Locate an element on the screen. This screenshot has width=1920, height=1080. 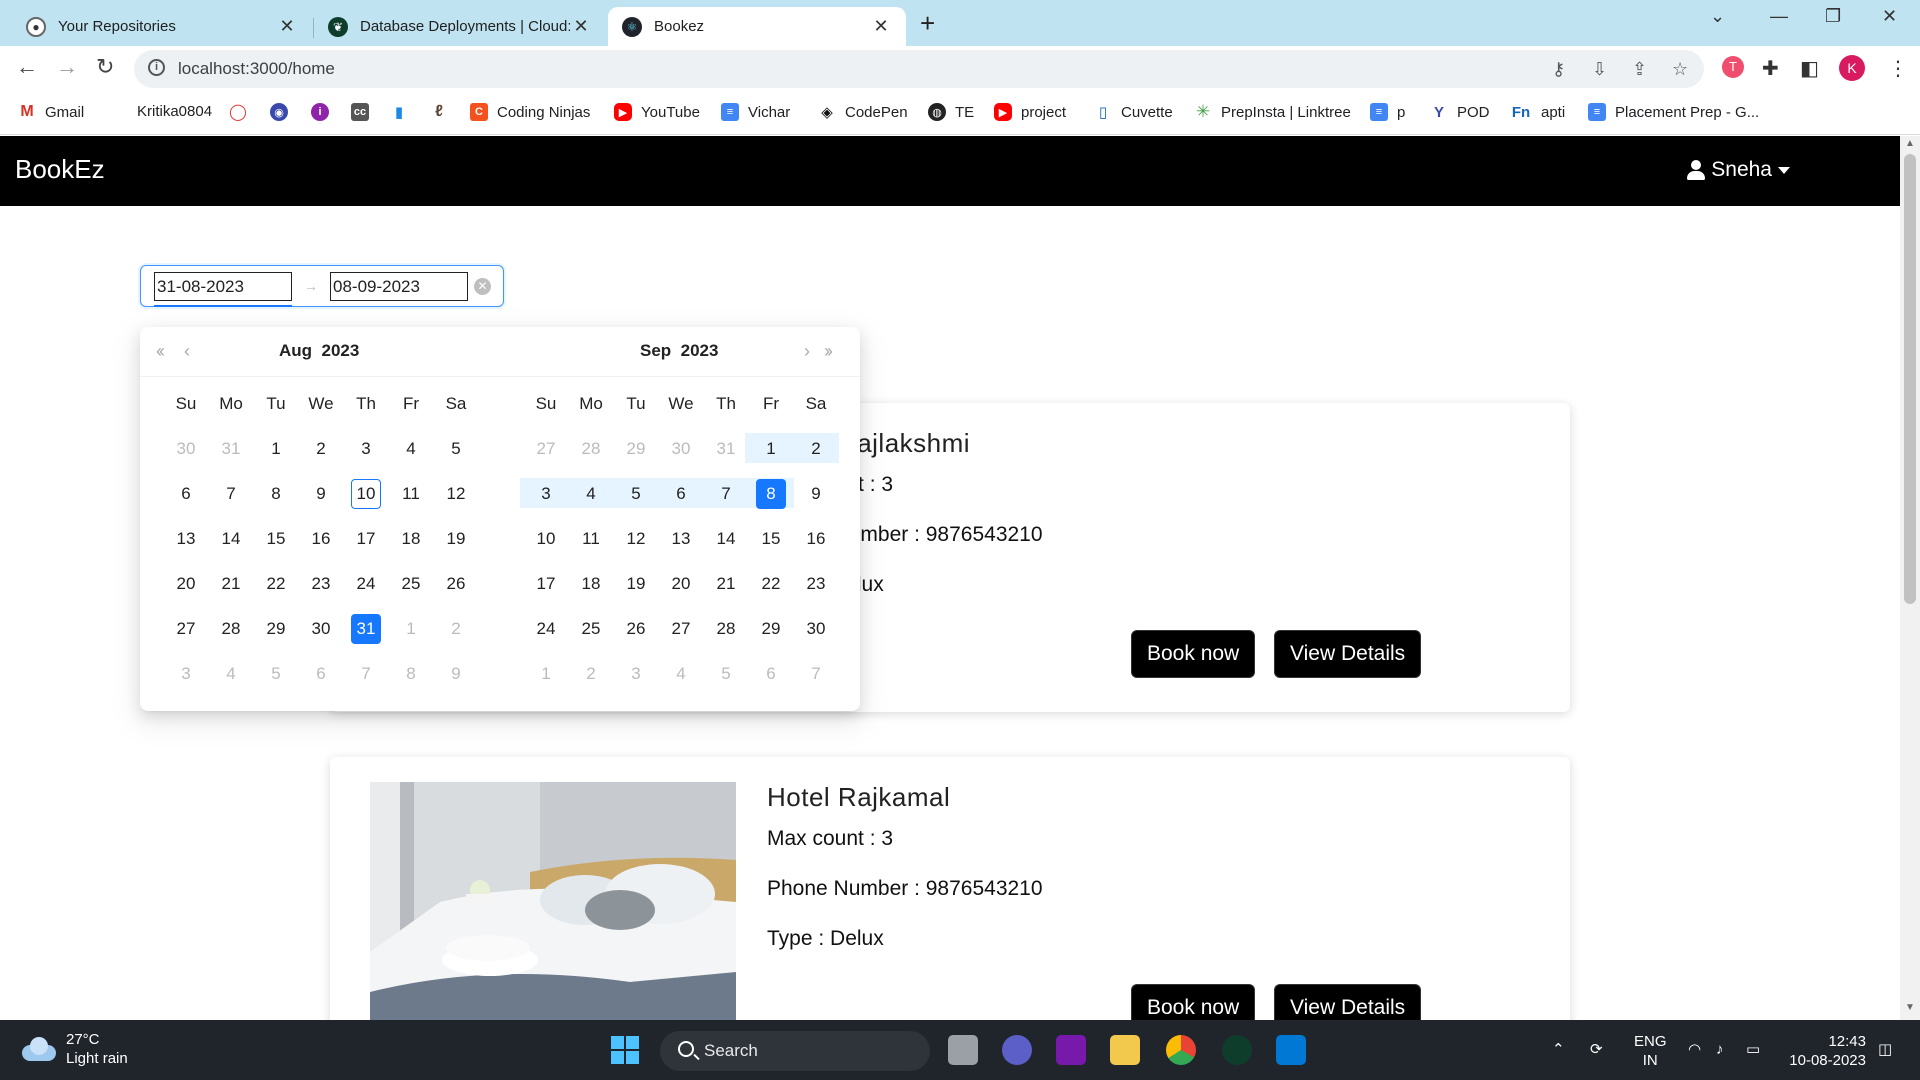
right-day-cell: 2 is located at coordinates (816, 448).